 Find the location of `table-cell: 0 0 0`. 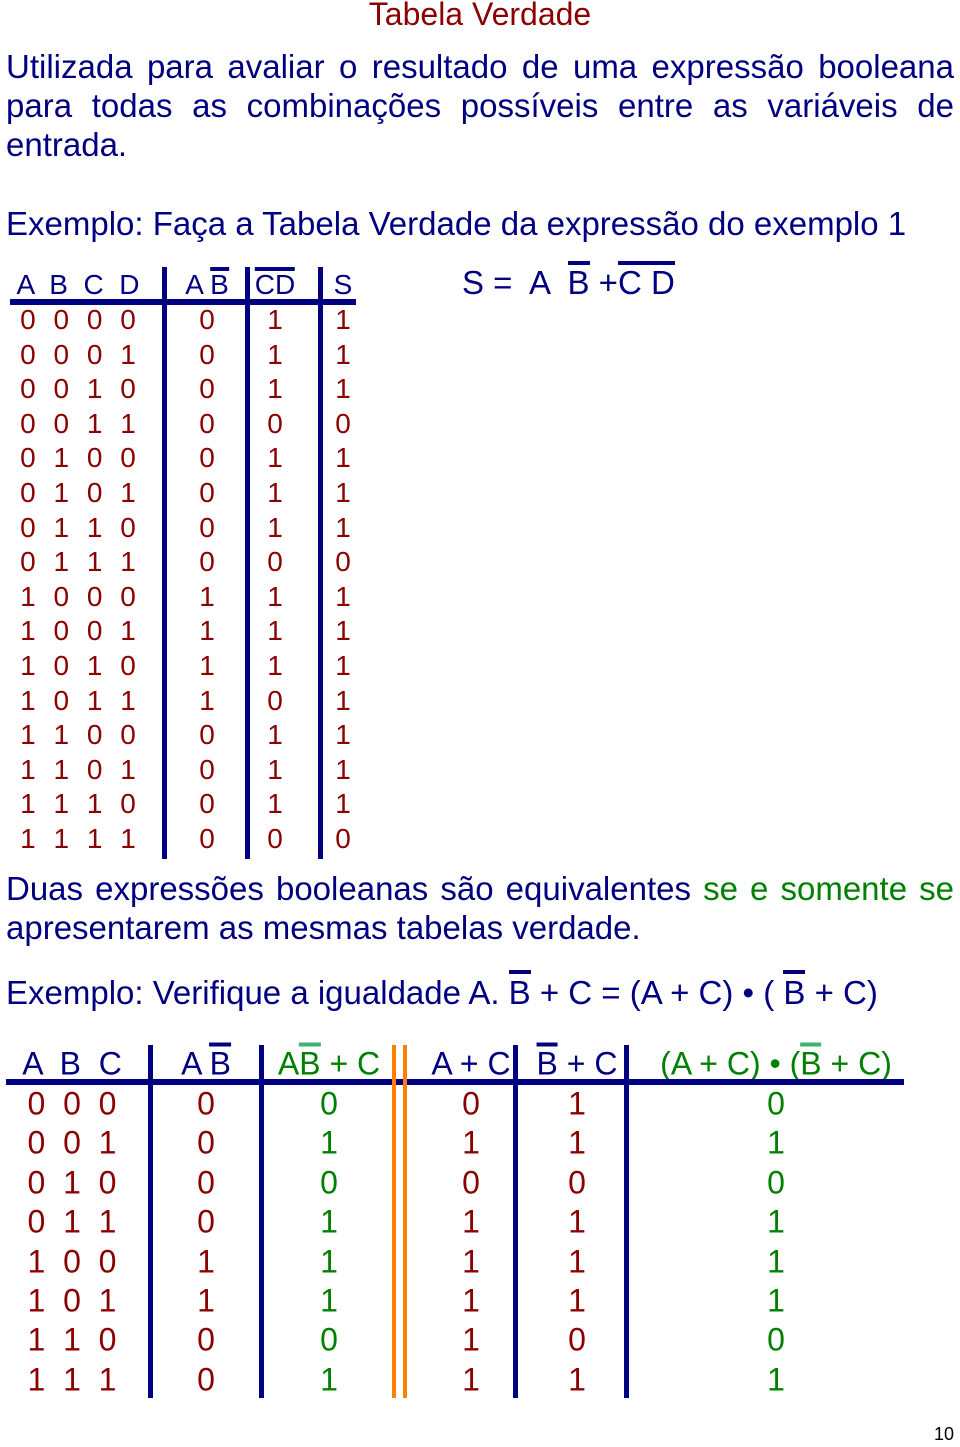

table-cell: 0 0 0 is located at coordinates (72, 1103).